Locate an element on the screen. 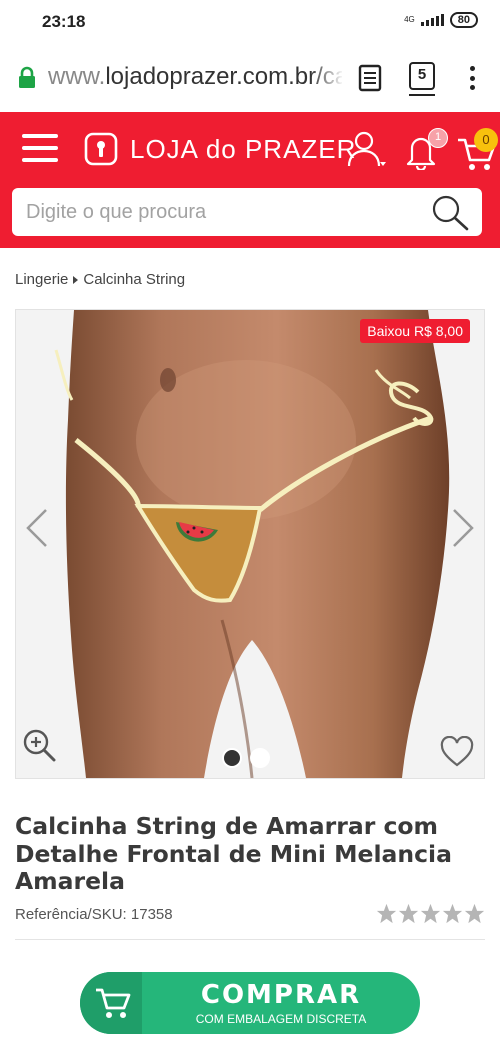 The height and width of the screenshot is (1056, 500). buy-icon-area is located at coordinates (111, 1003).